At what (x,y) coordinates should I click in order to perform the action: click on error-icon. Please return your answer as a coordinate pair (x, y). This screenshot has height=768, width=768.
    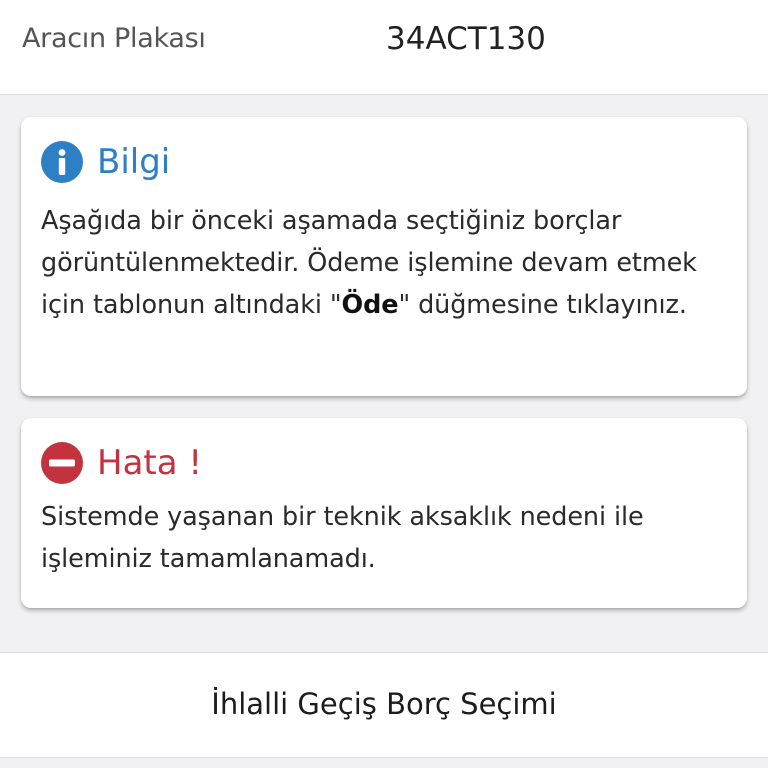
    Looking at the image, I should click on (62, 463).